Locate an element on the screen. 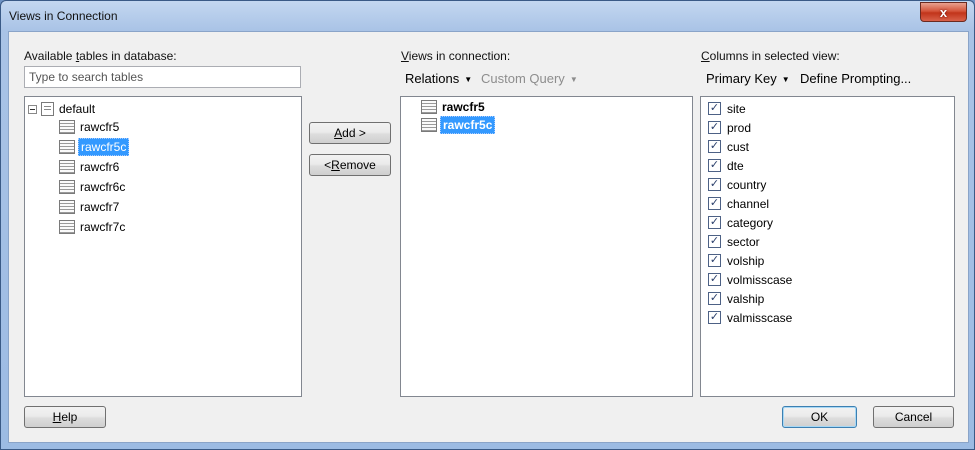  view-item: rawcfr5c is located at coordinates (458, 125).